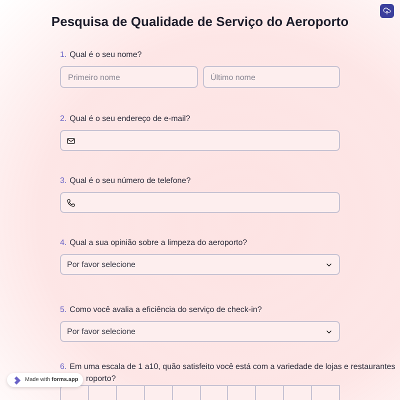 This screenshot has height=400, width=400. What do you see at coordinates (200, 21) in the screenshot?
I see `form-title: Pesquisa de Qualidade de Serviço do Aeroporto` at bounding box center [200, 21].